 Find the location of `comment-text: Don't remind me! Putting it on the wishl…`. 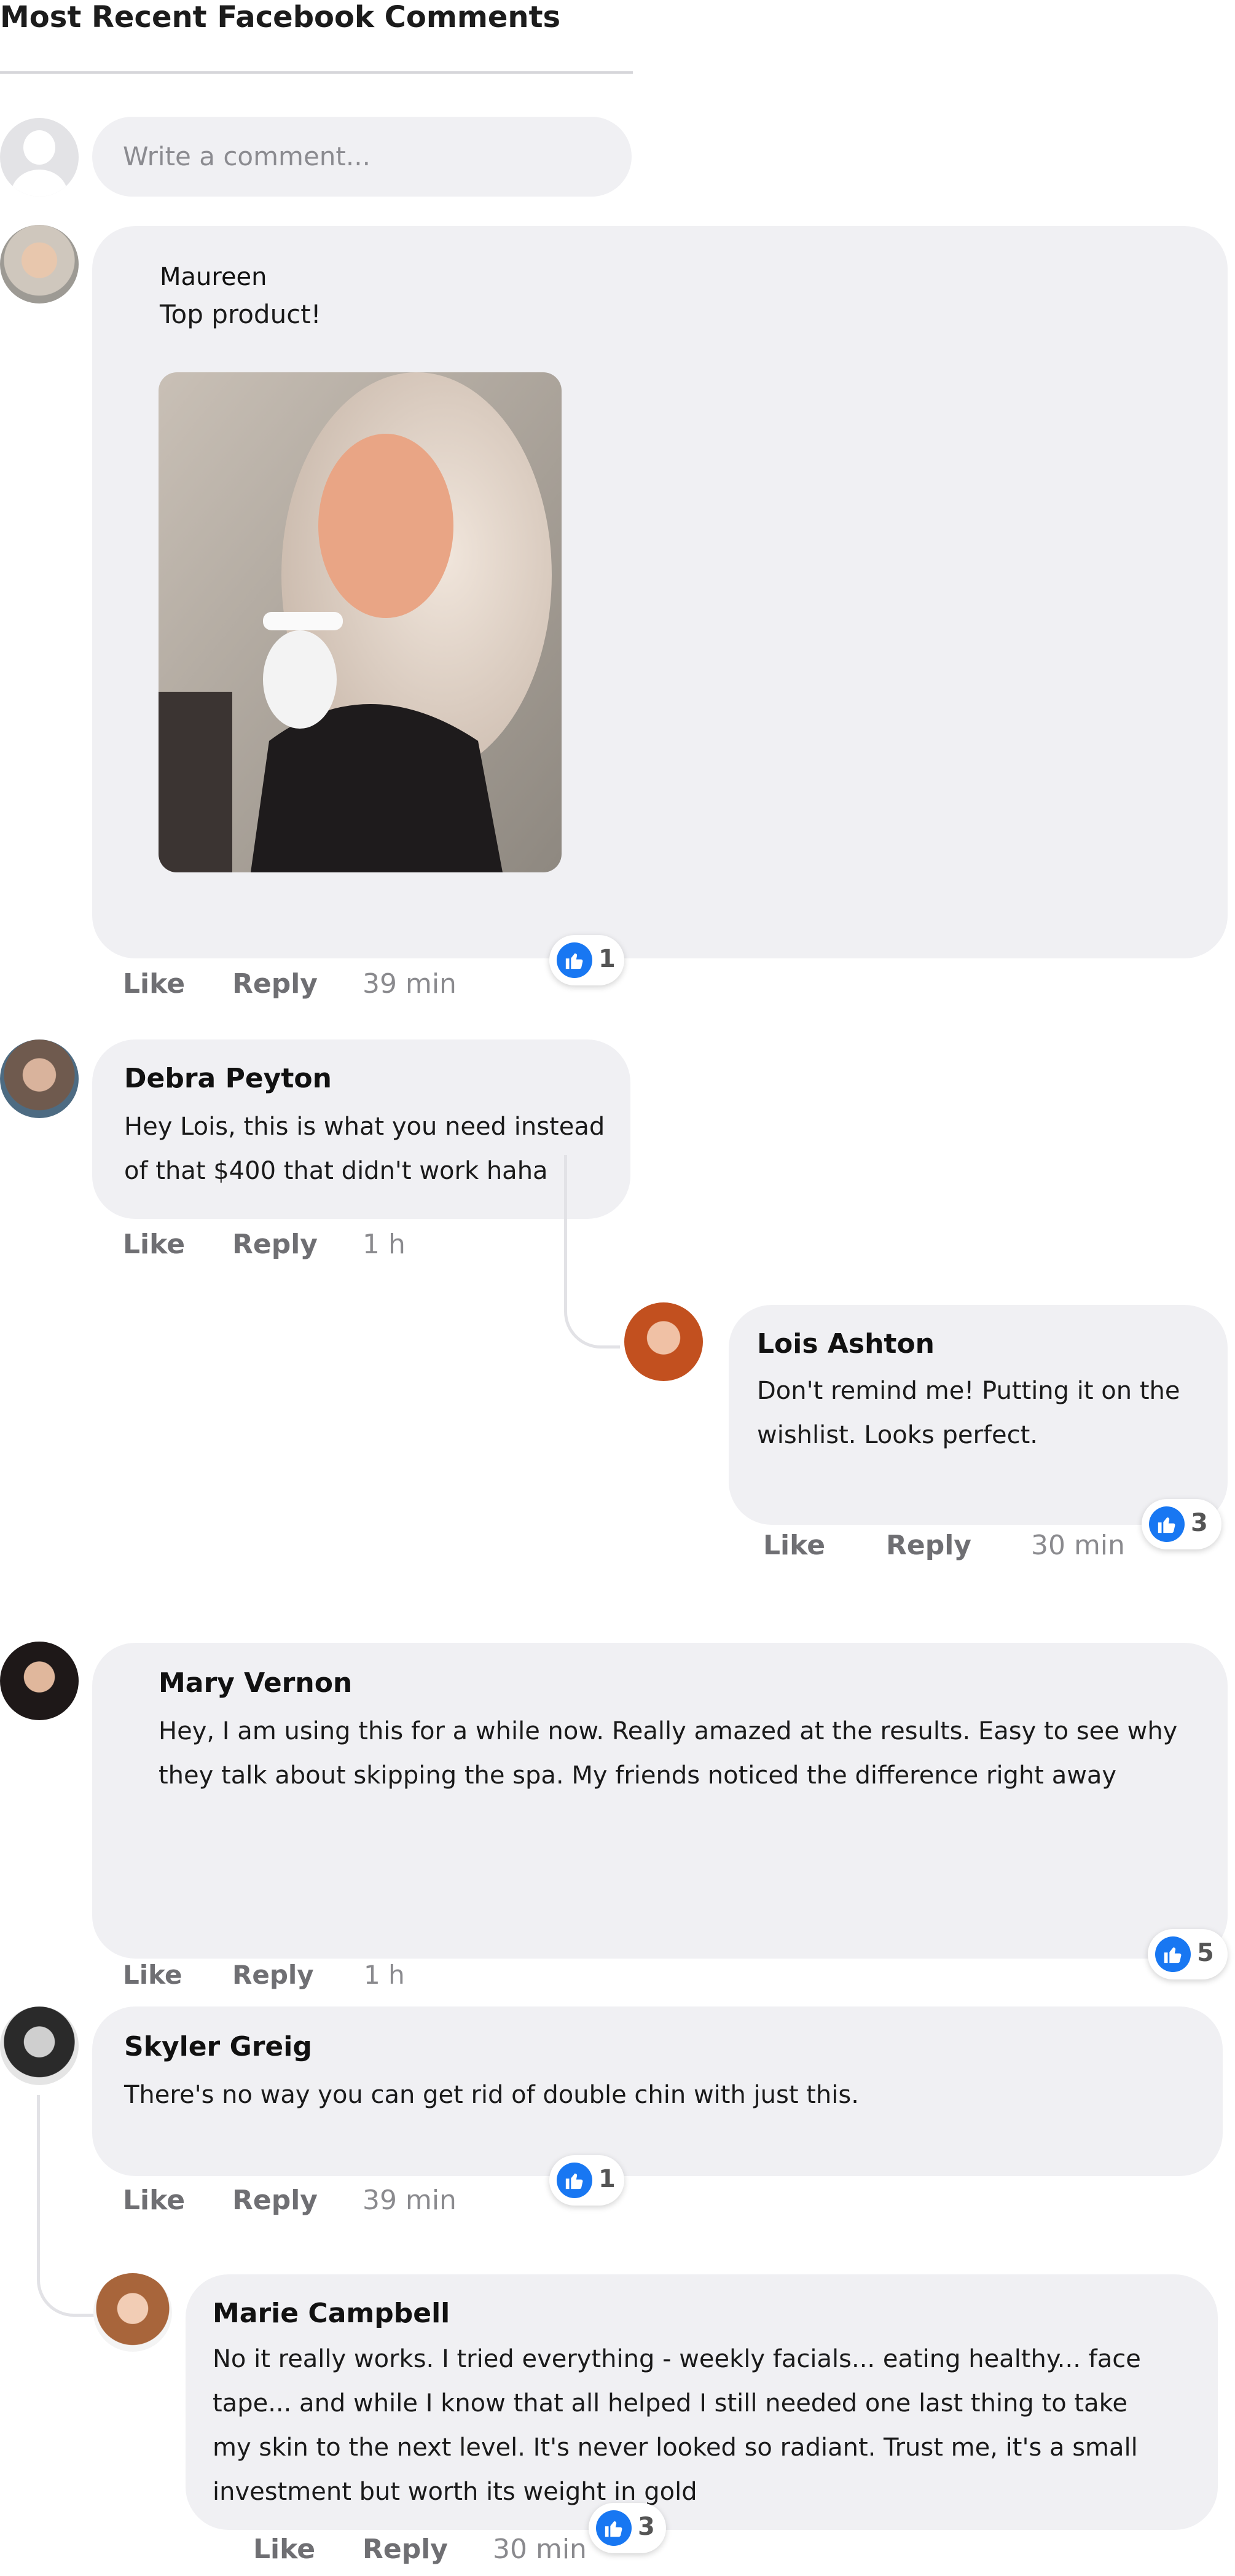

comment-text: Don't remind me! Putting it on the wishl… is located at coordinates (969, 1413).